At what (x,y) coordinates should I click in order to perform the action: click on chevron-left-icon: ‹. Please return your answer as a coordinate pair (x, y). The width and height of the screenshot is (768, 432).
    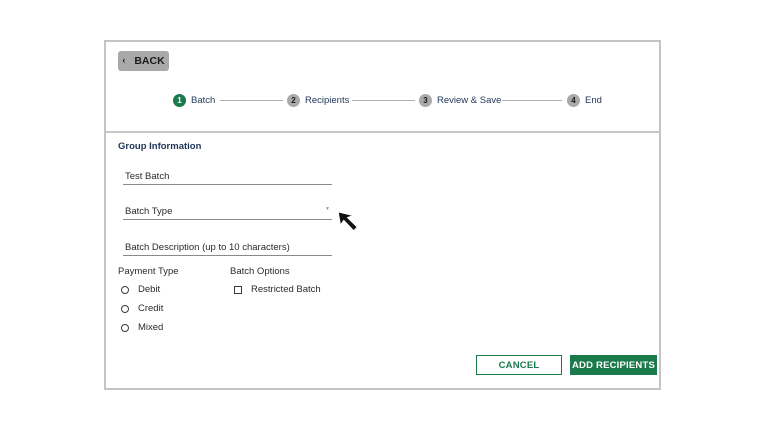
    Looking at the image, I should click on (124, 60).